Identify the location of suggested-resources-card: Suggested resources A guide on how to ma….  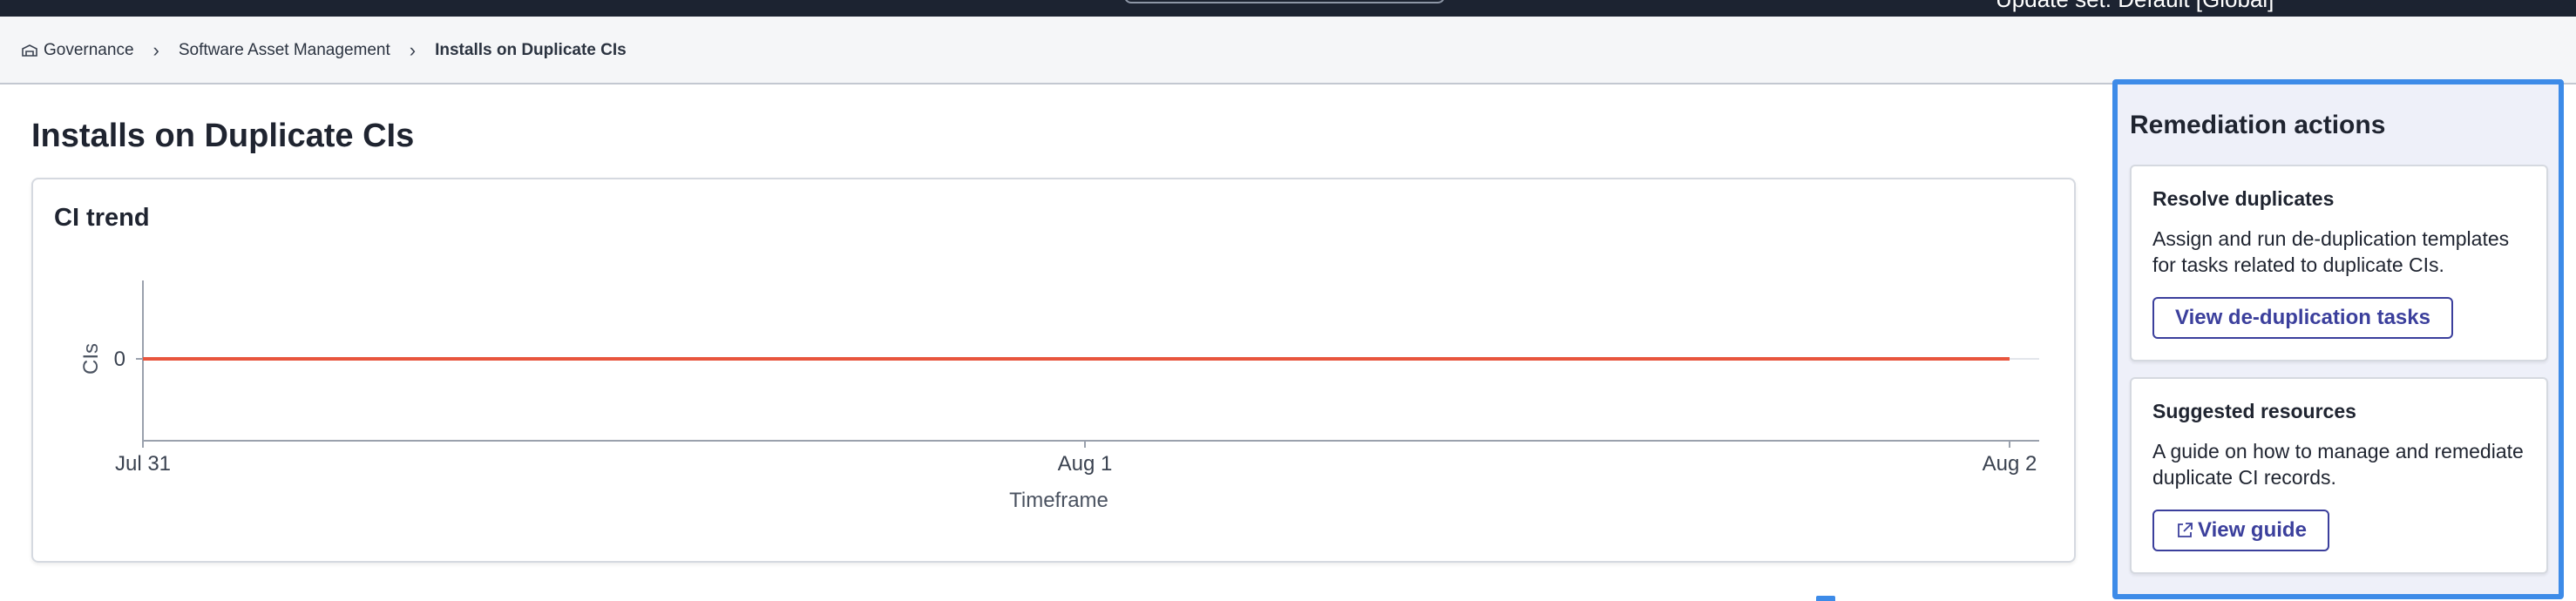
(2339, 475).